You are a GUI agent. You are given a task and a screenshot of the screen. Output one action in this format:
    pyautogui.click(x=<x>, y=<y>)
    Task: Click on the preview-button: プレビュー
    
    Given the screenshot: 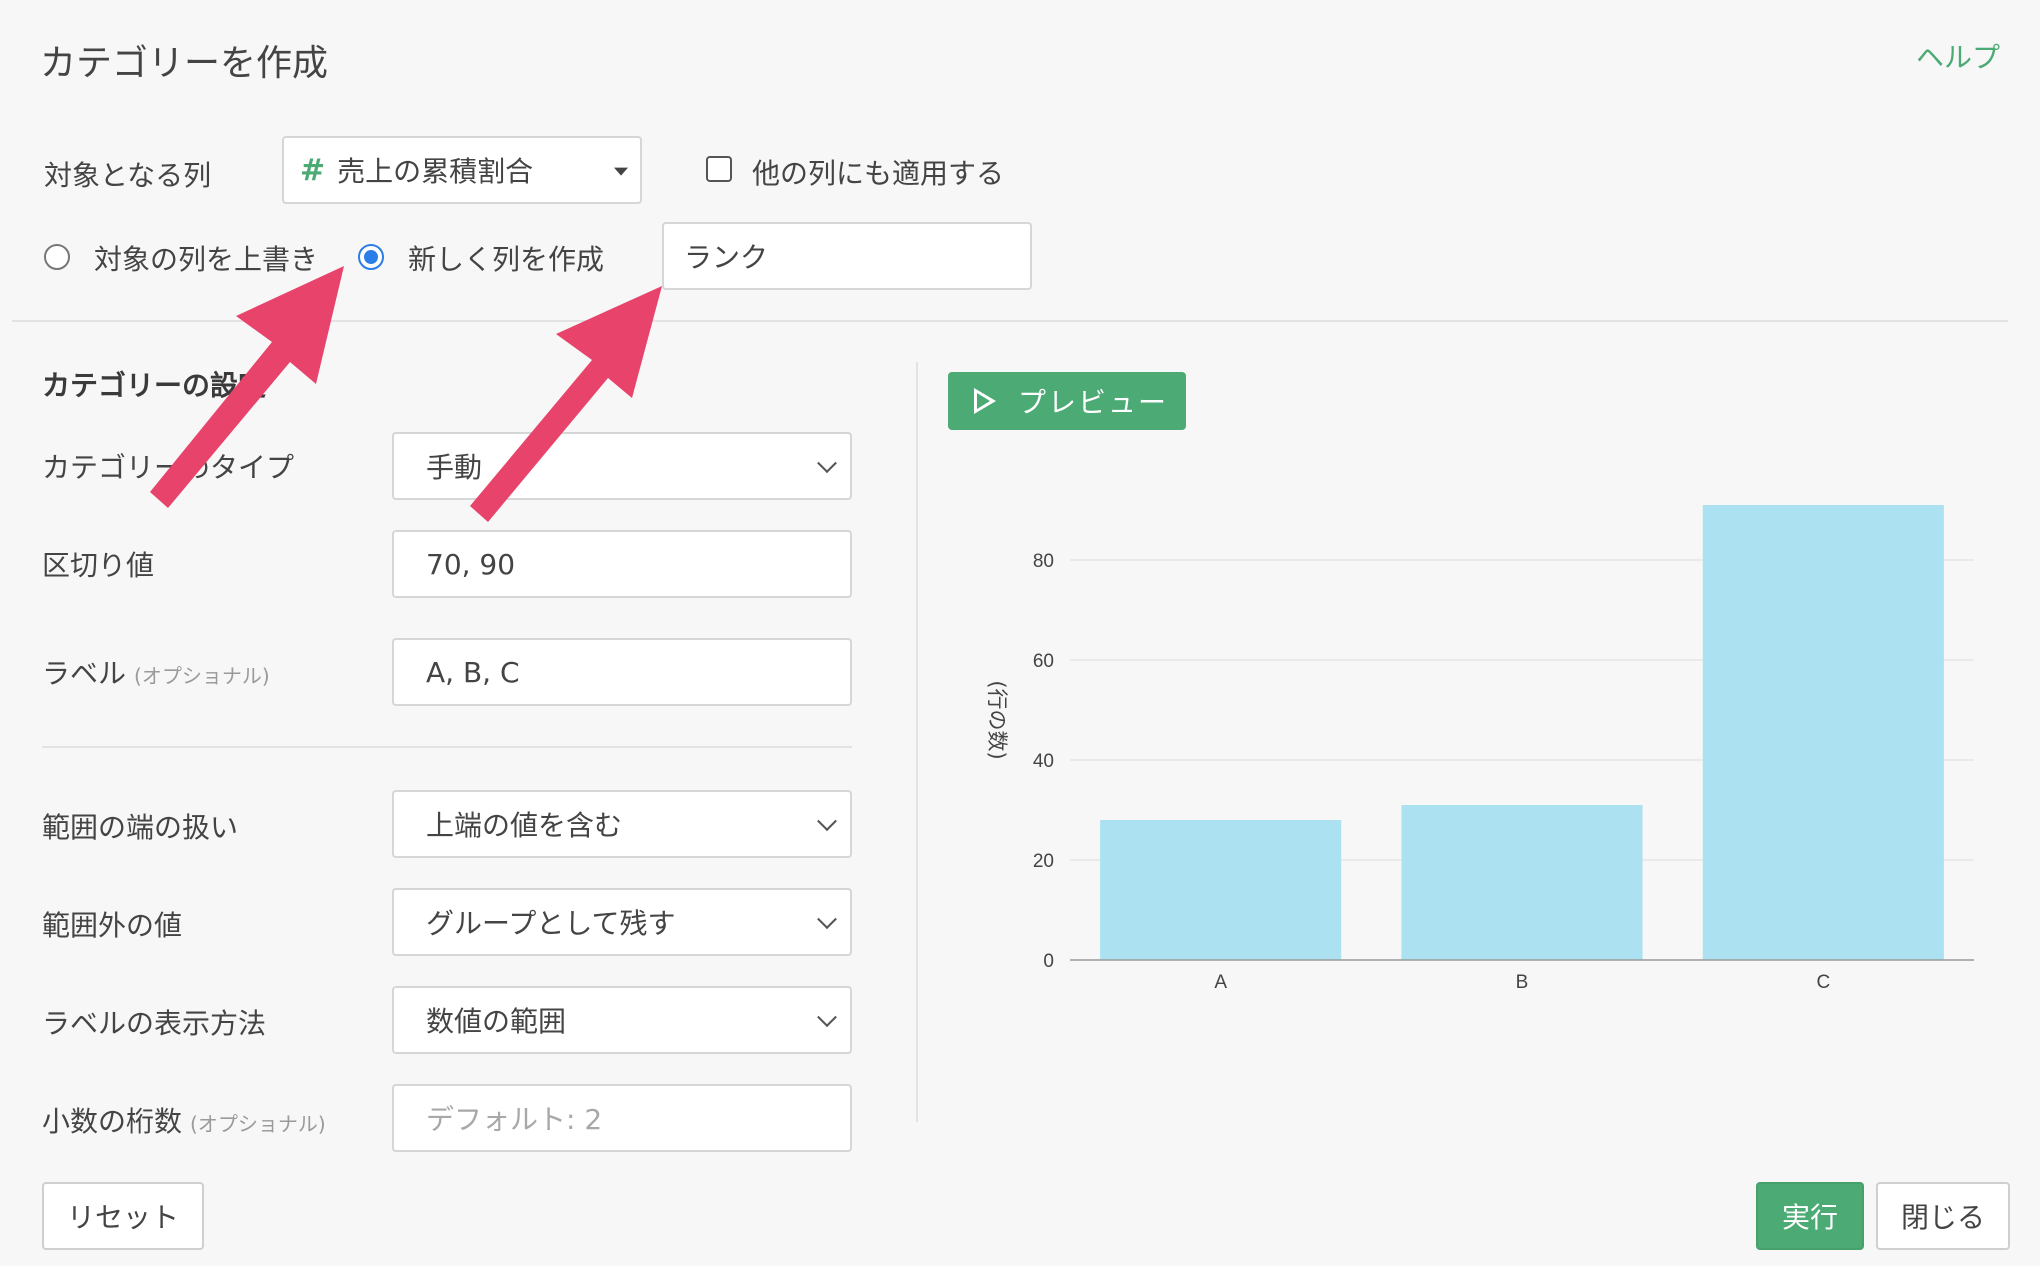 What is the action you would take?
    pyautogui.click(x=1067, y=401)
    